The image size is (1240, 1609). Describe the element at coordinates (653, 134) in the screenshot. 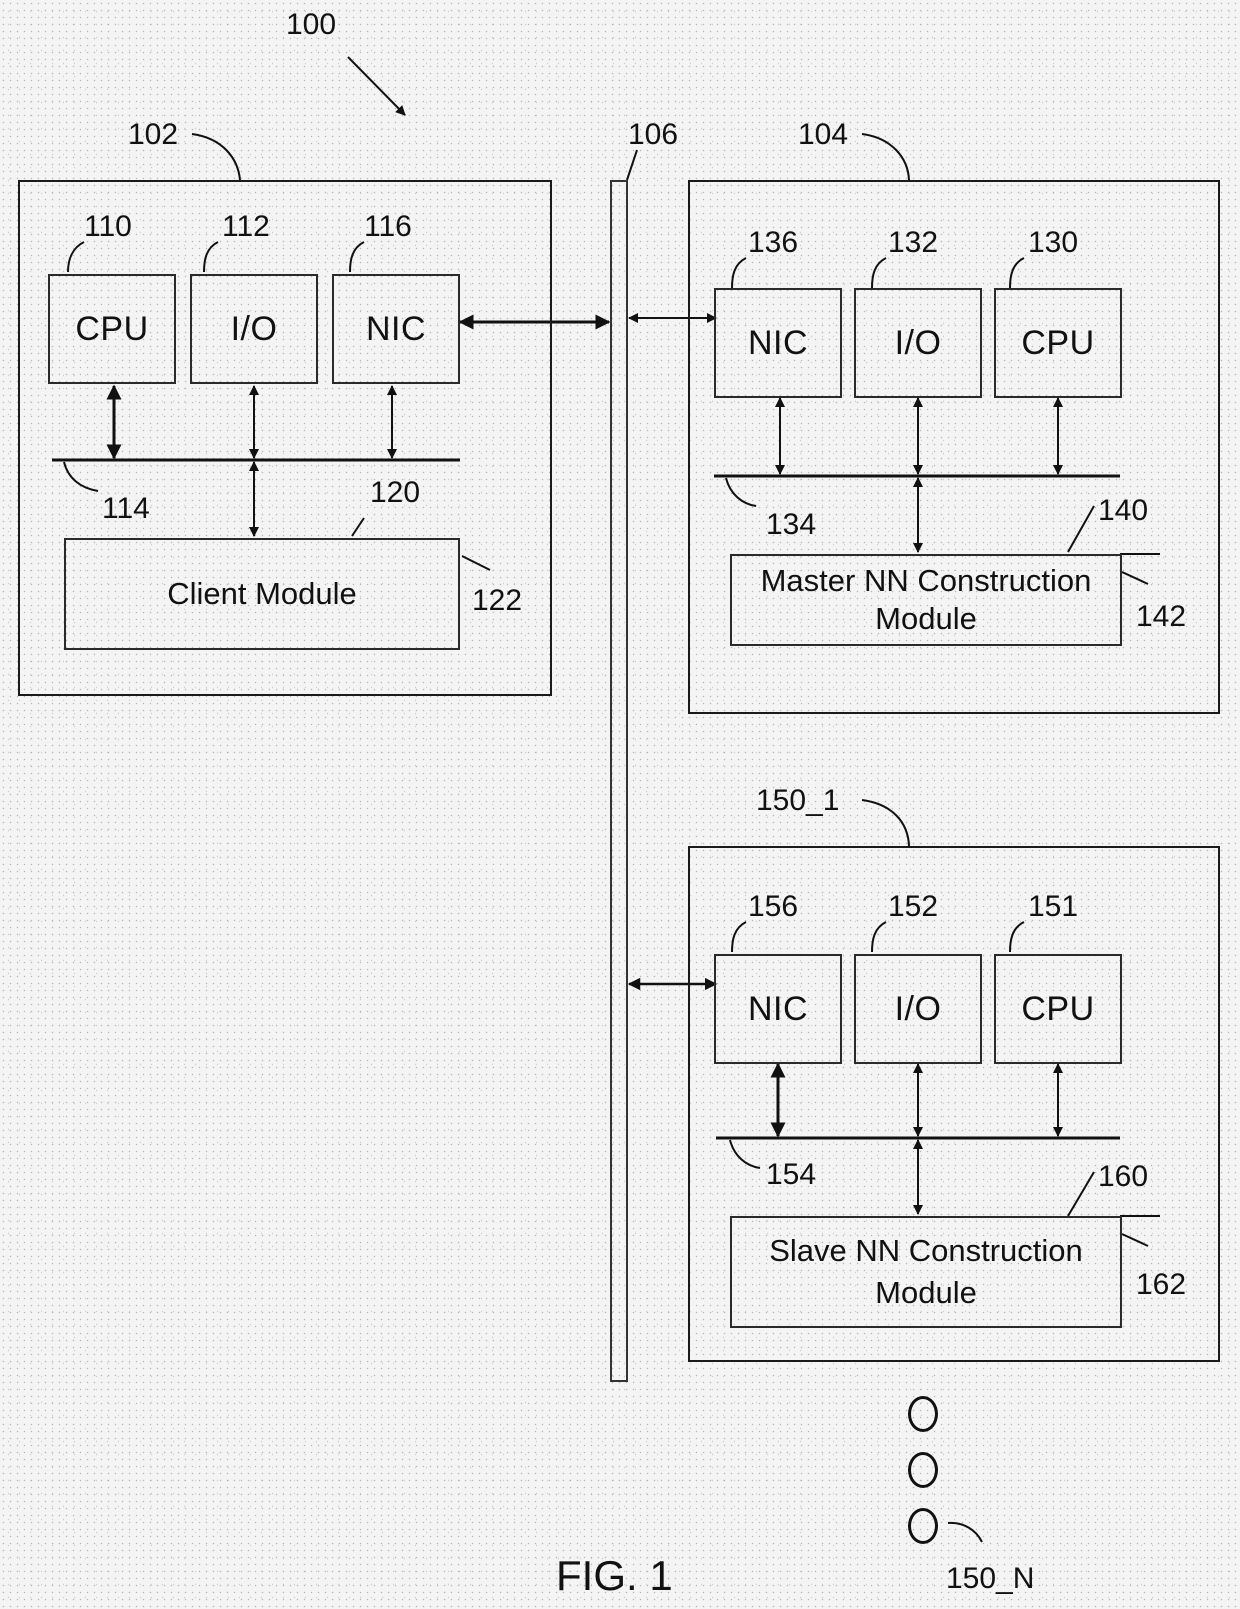

I see `network-ref-label: 106` at that location.